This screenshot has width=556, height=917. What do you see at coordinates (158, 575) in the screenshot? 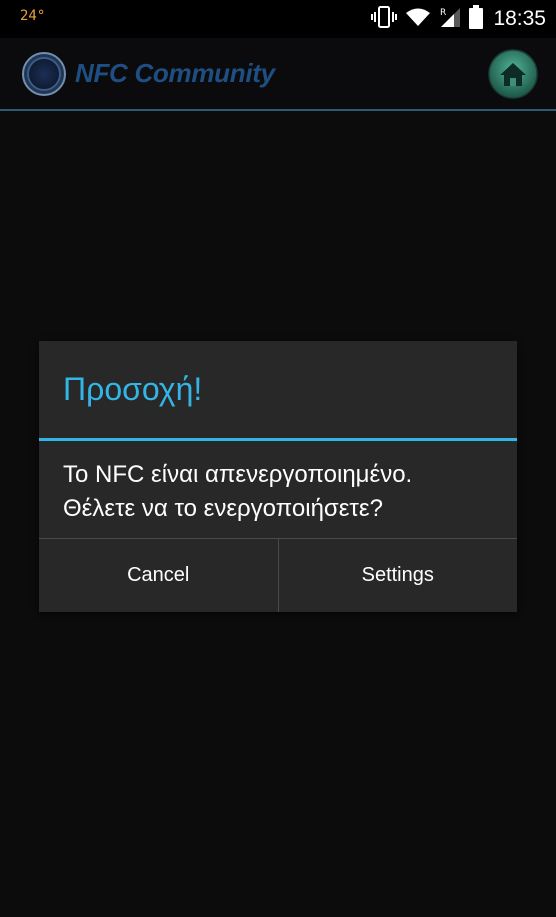
I see `cancel-button: Cancel` at bounding box center [158, 575].